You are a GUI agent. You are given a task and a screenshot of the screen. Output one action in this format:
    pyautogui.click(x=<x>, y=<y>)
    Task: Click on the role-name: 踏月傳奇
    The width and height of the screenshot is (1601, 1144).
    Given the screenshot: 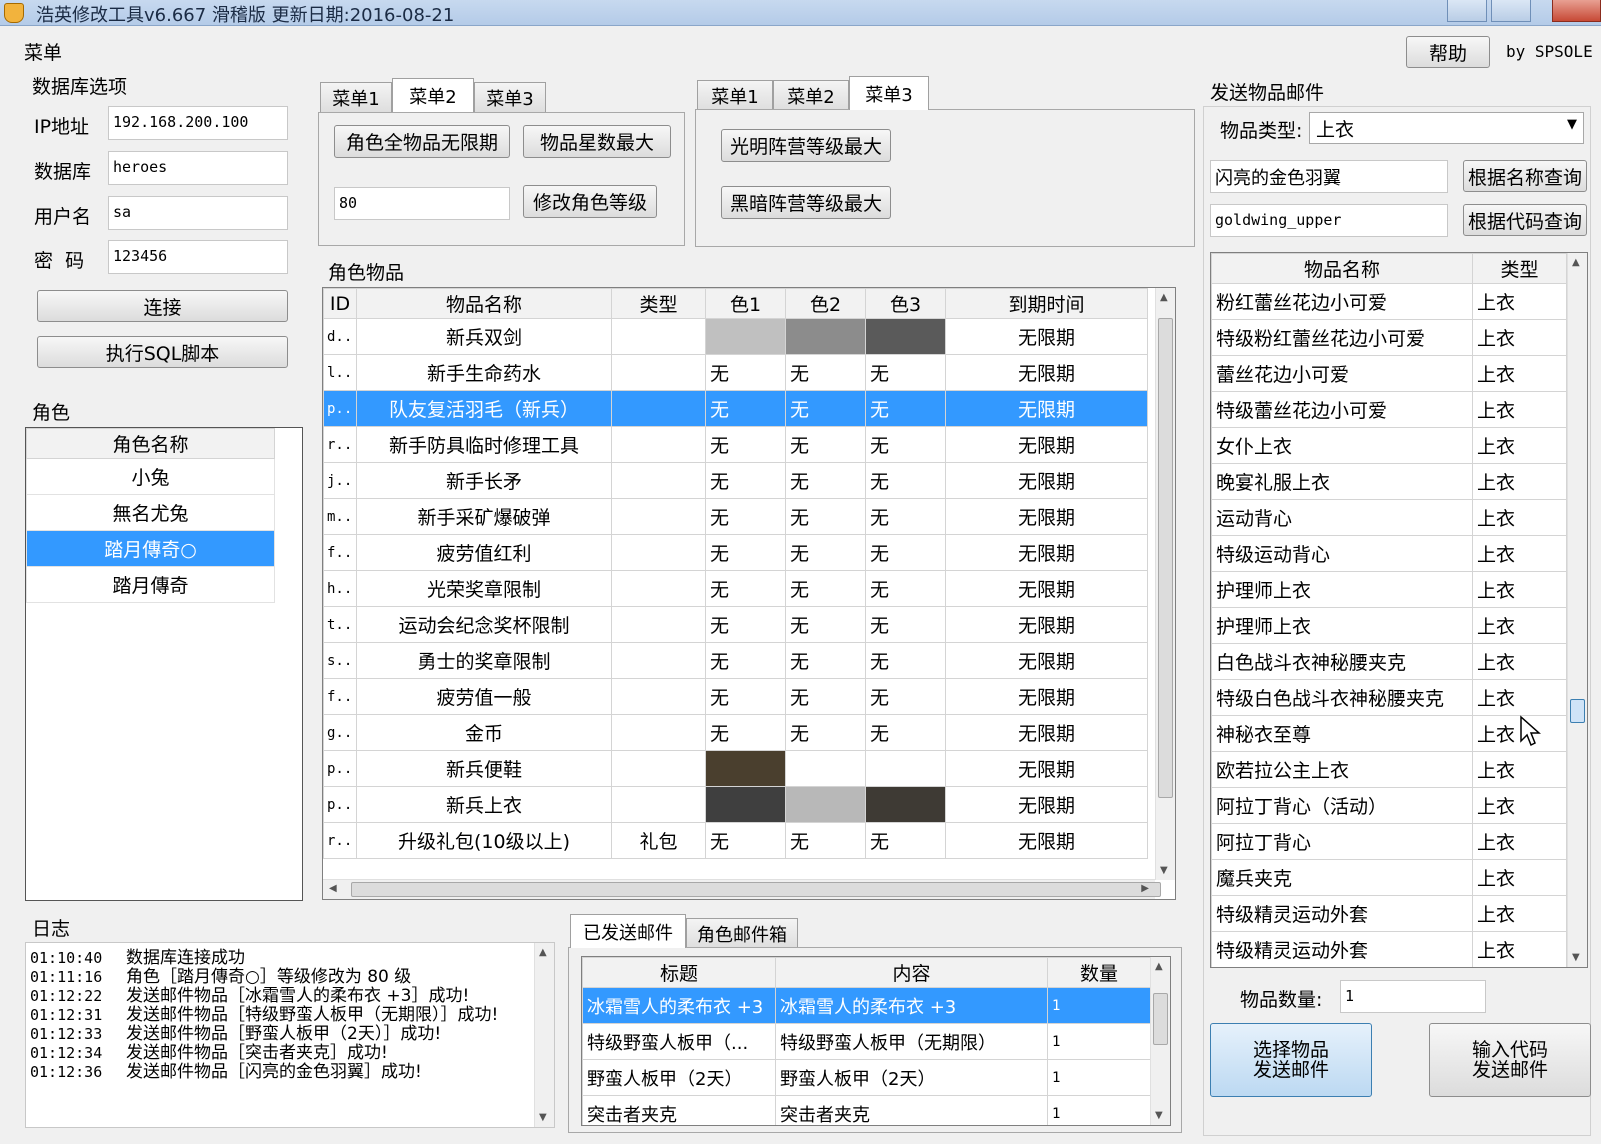 What is the action you would take?
    pyautogui.click(x=150, y=584)
    